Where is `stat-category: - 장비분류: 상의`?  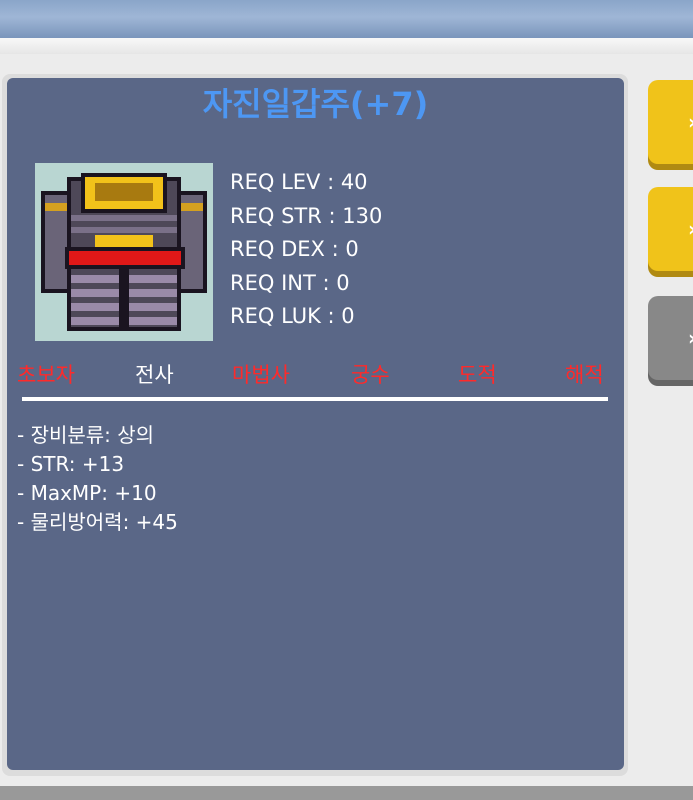
stat-category: - 장비분류: 상의 is located at coordinates (86, 435).